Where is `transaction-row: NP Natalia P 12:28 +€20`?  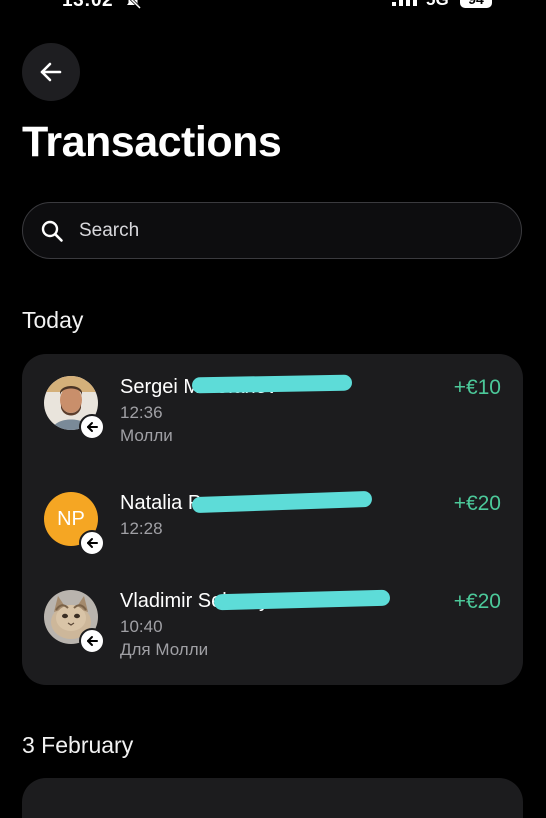 transaction-row: NP Natalia P 12:28 +€20 is located at coordinates (272, 536).